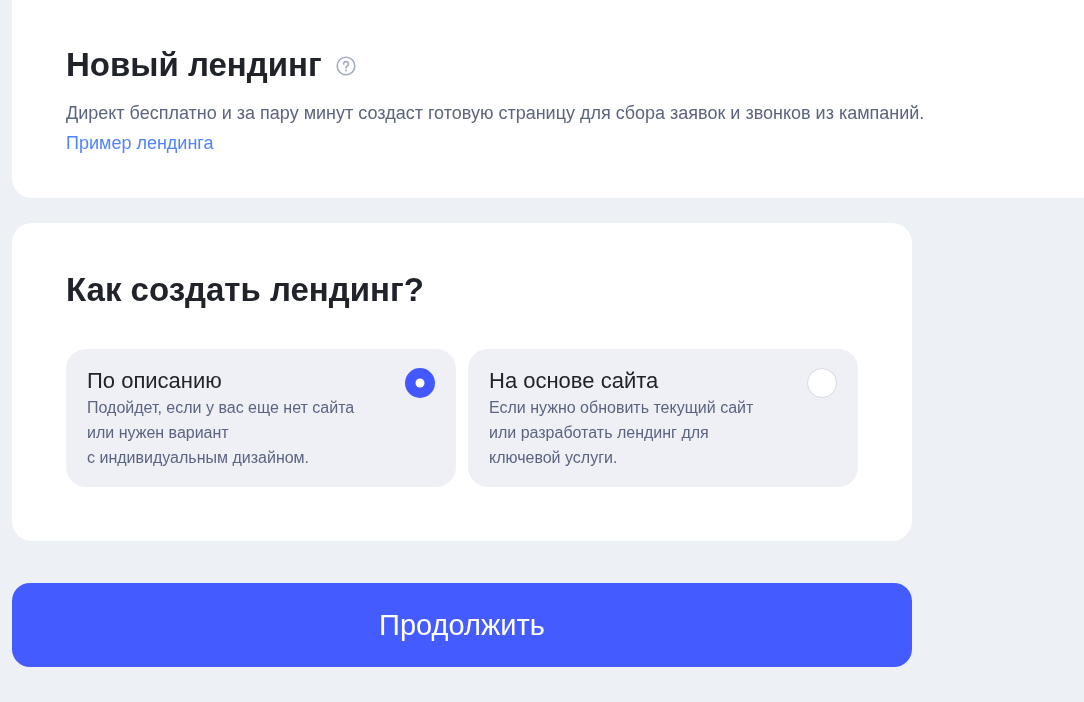  Describe the element at coordinates (245, 290) in the screenshot. I see `section-title: Как создать лендинг?` at that location.